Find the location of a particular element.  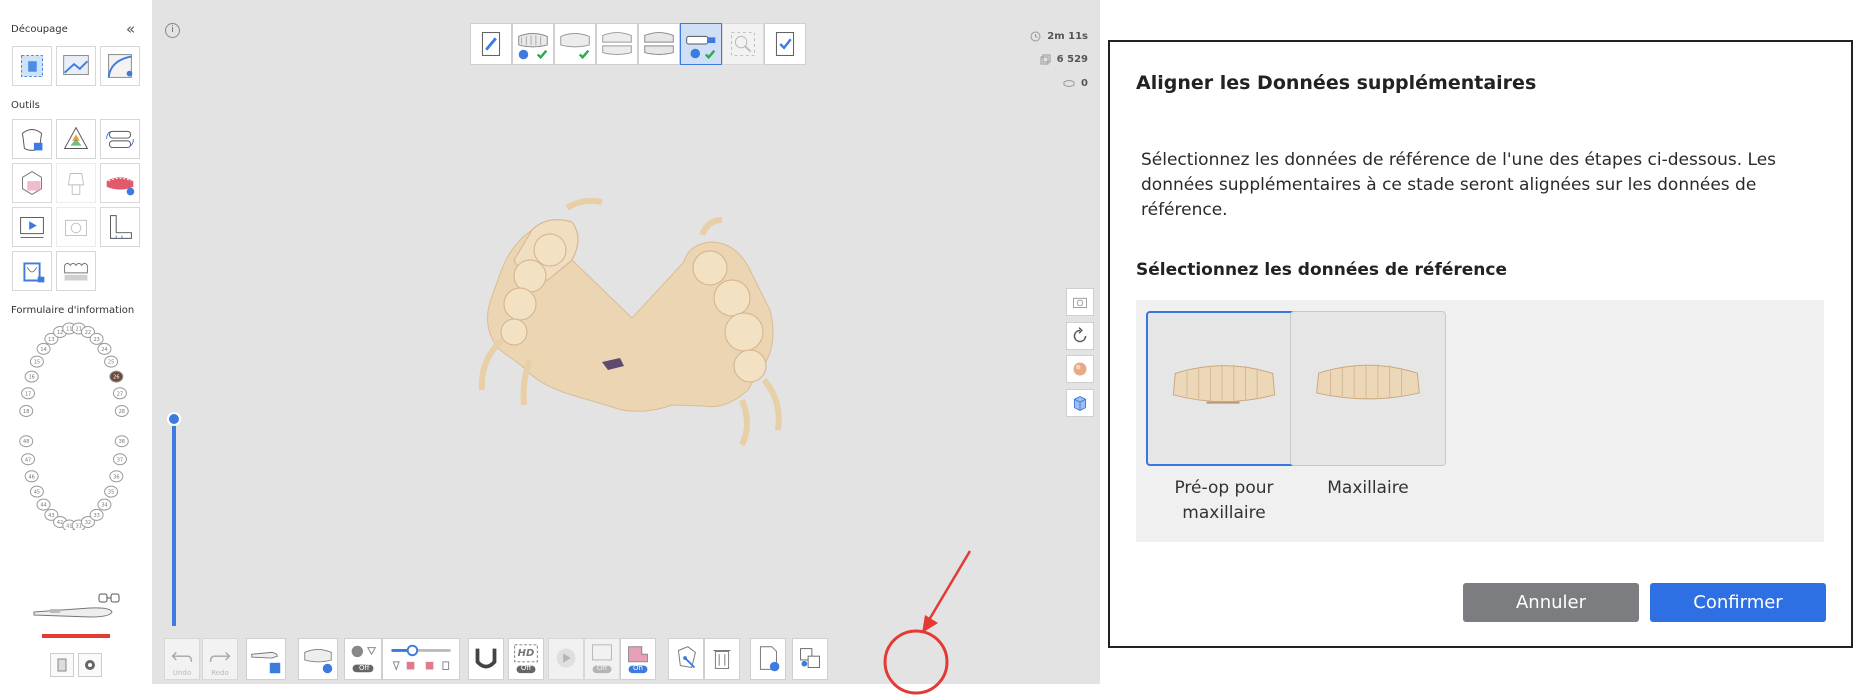

settings-gear-icon is located at coordinates (90, 665).